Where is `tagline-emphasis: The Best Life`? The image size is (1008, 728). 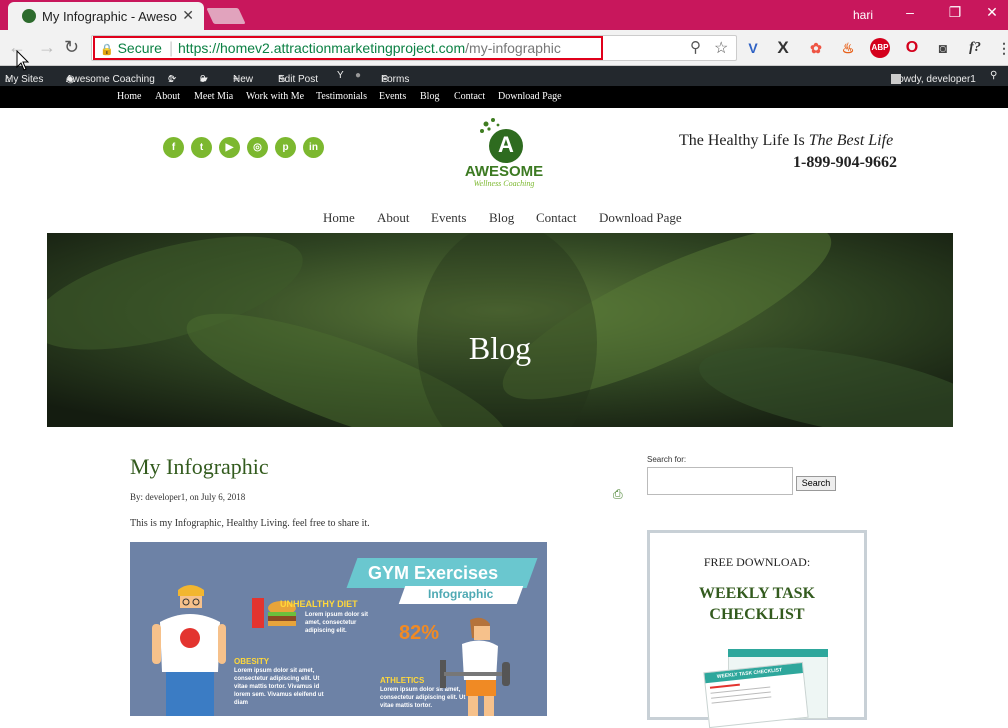
tagline-emphasis: The Best Life is located at coordinates (851, 140).